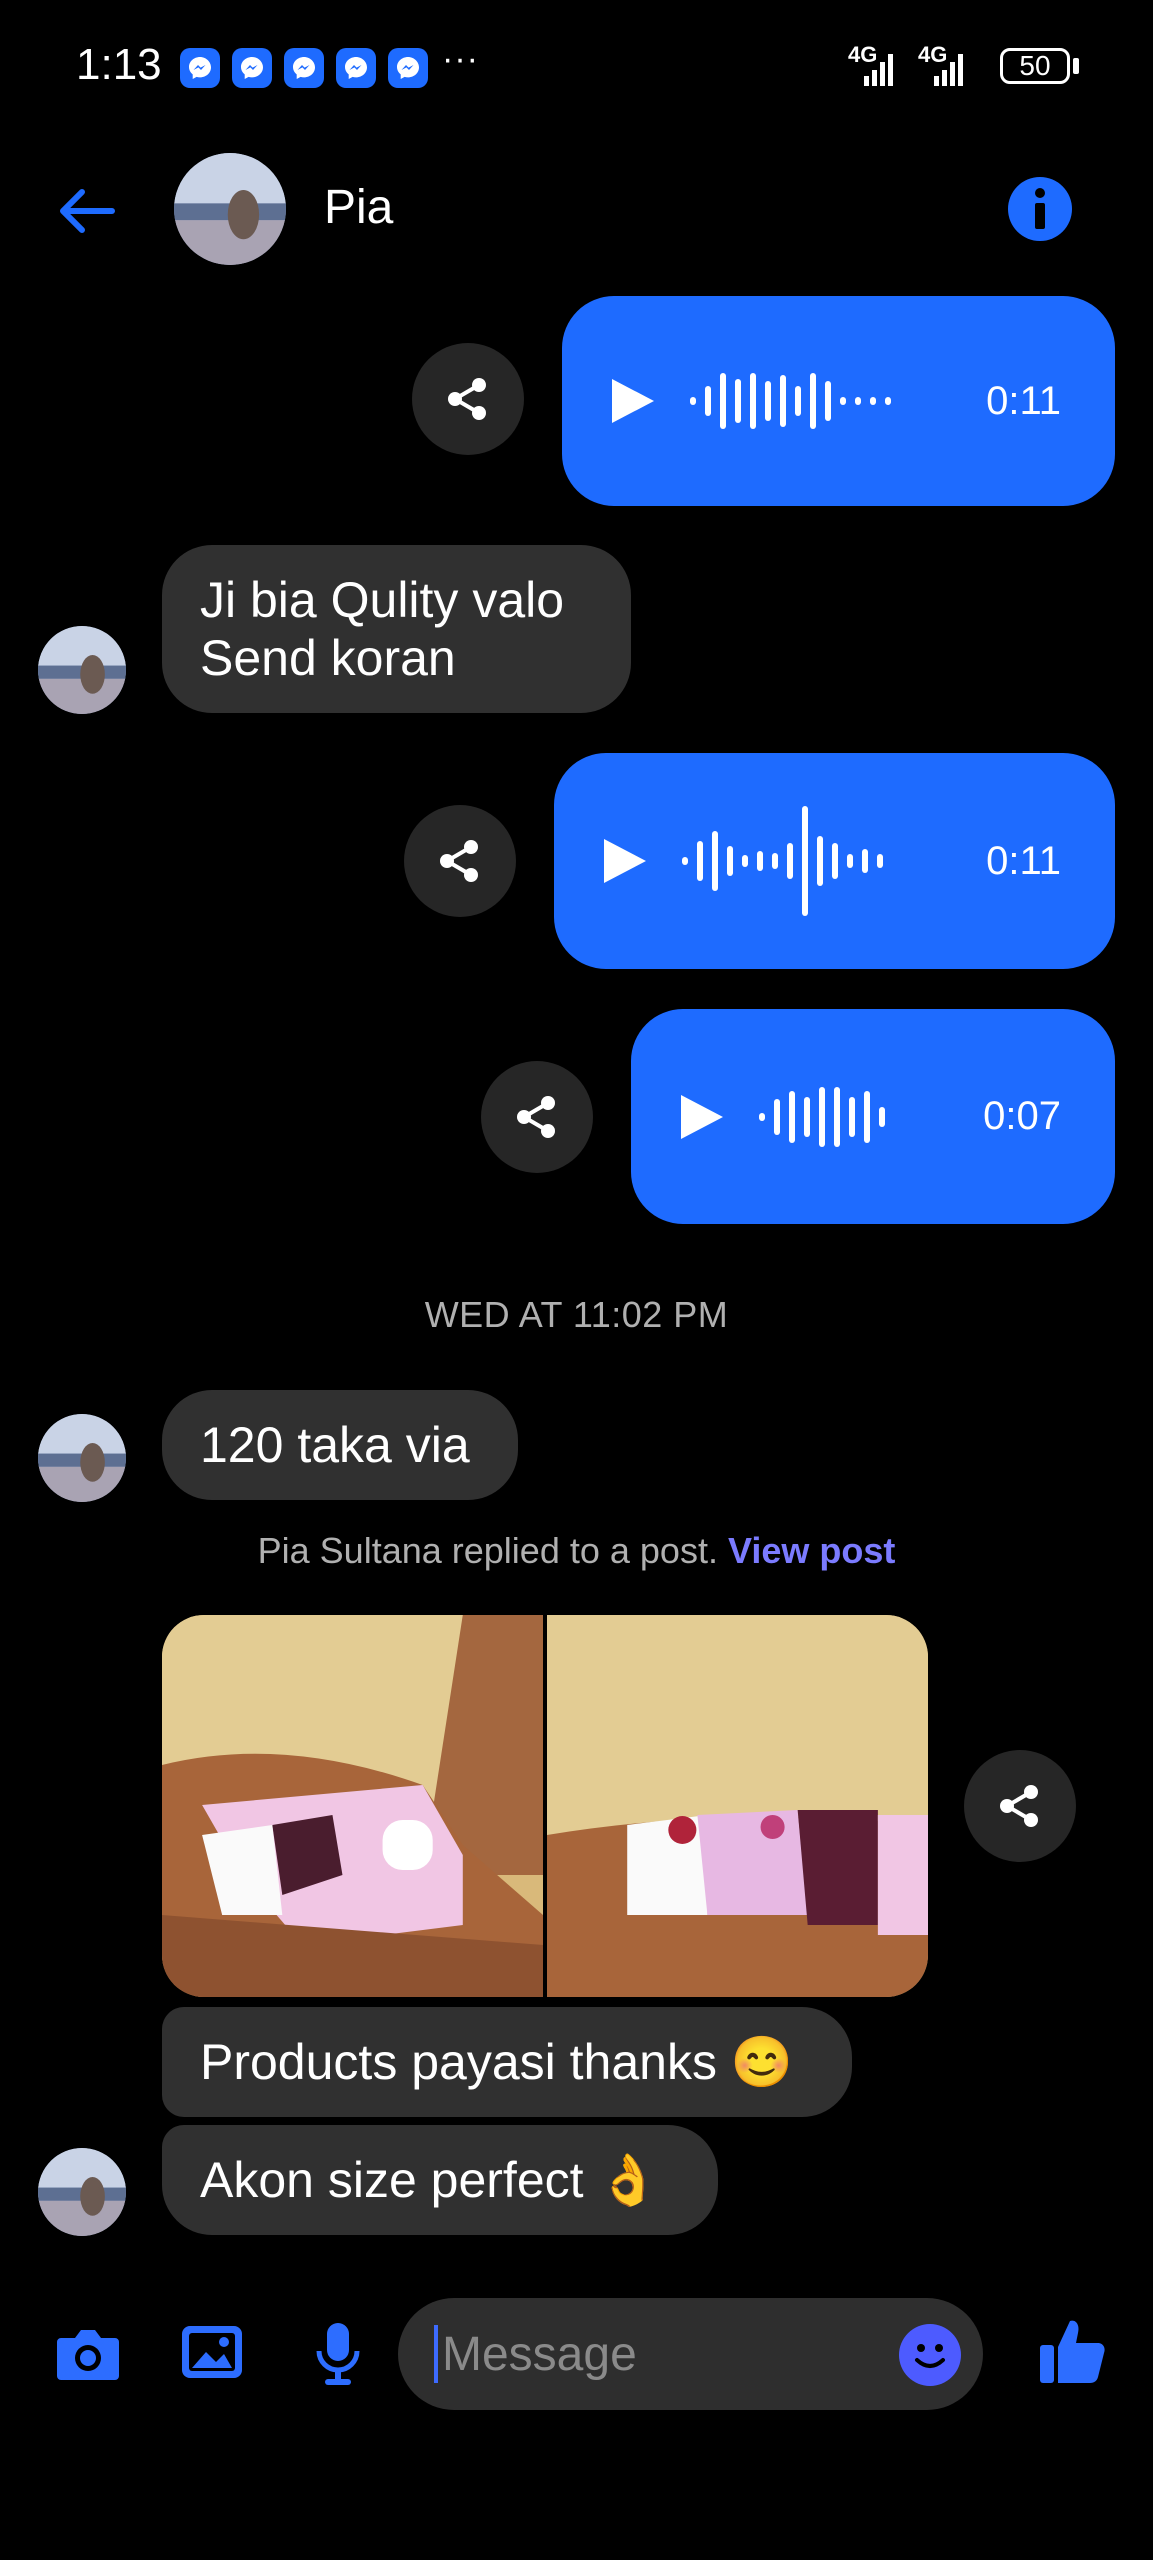 The width and height of the screenshot is (1153, 2560). I want to click on battery-indicator: 50, so click(1035, 66).